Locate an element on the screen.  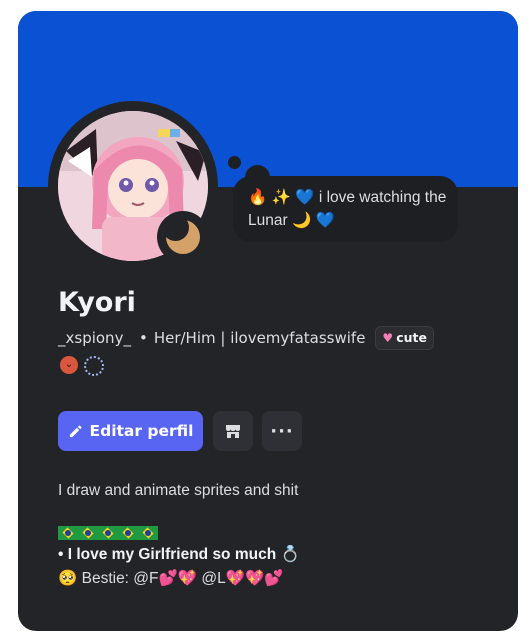
brazil-flags-icon: 🇧🇷🇧🇷🇧🇷🇧🇷🇧🇷 is located at coordinates (278, 533).